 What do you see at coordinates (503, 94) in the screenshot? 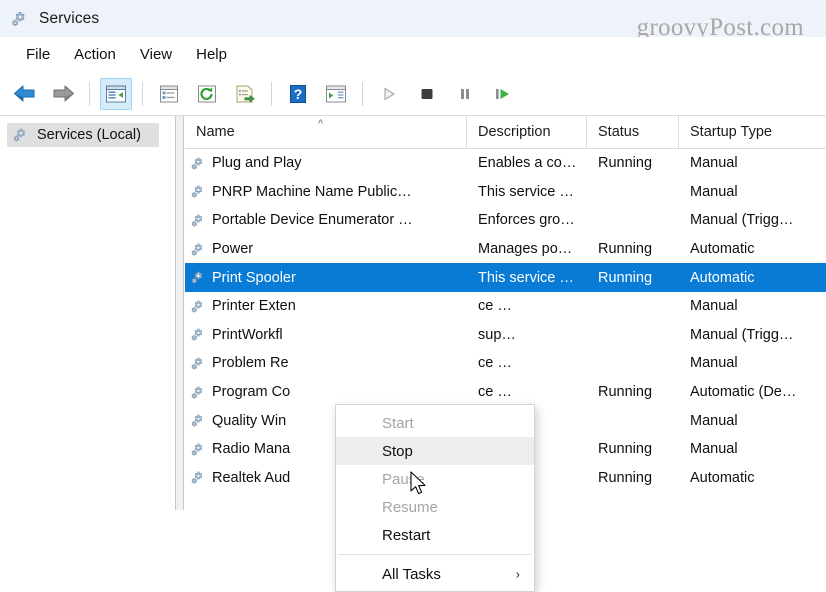
I see `restart-service-icon` at bounding box center [503, 94].